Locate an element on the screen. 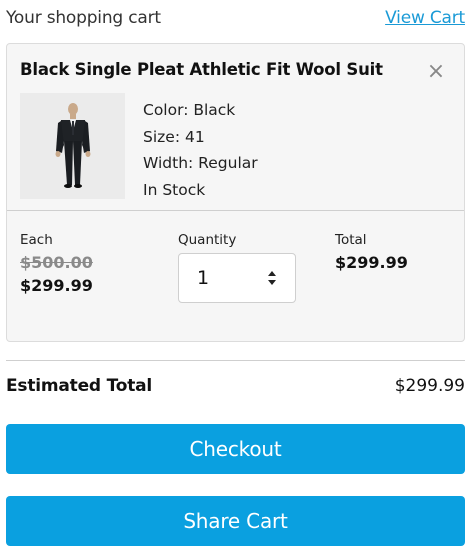 This screenshot has height=560, width=471. quantity-column: Quantity 1 is located at coordinates (237, 267).